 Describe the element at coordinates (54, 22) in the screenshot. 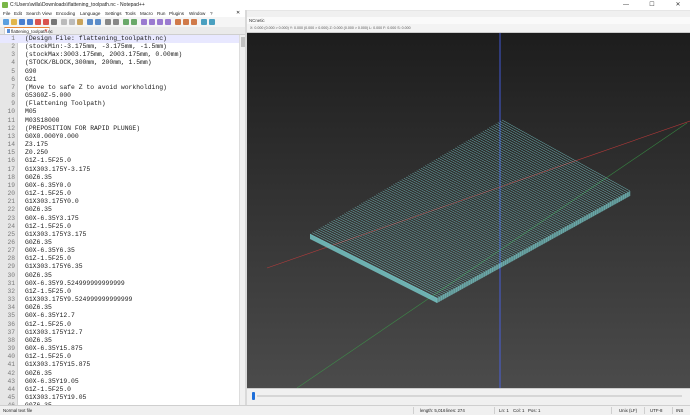

I see `print-icon` at that location.